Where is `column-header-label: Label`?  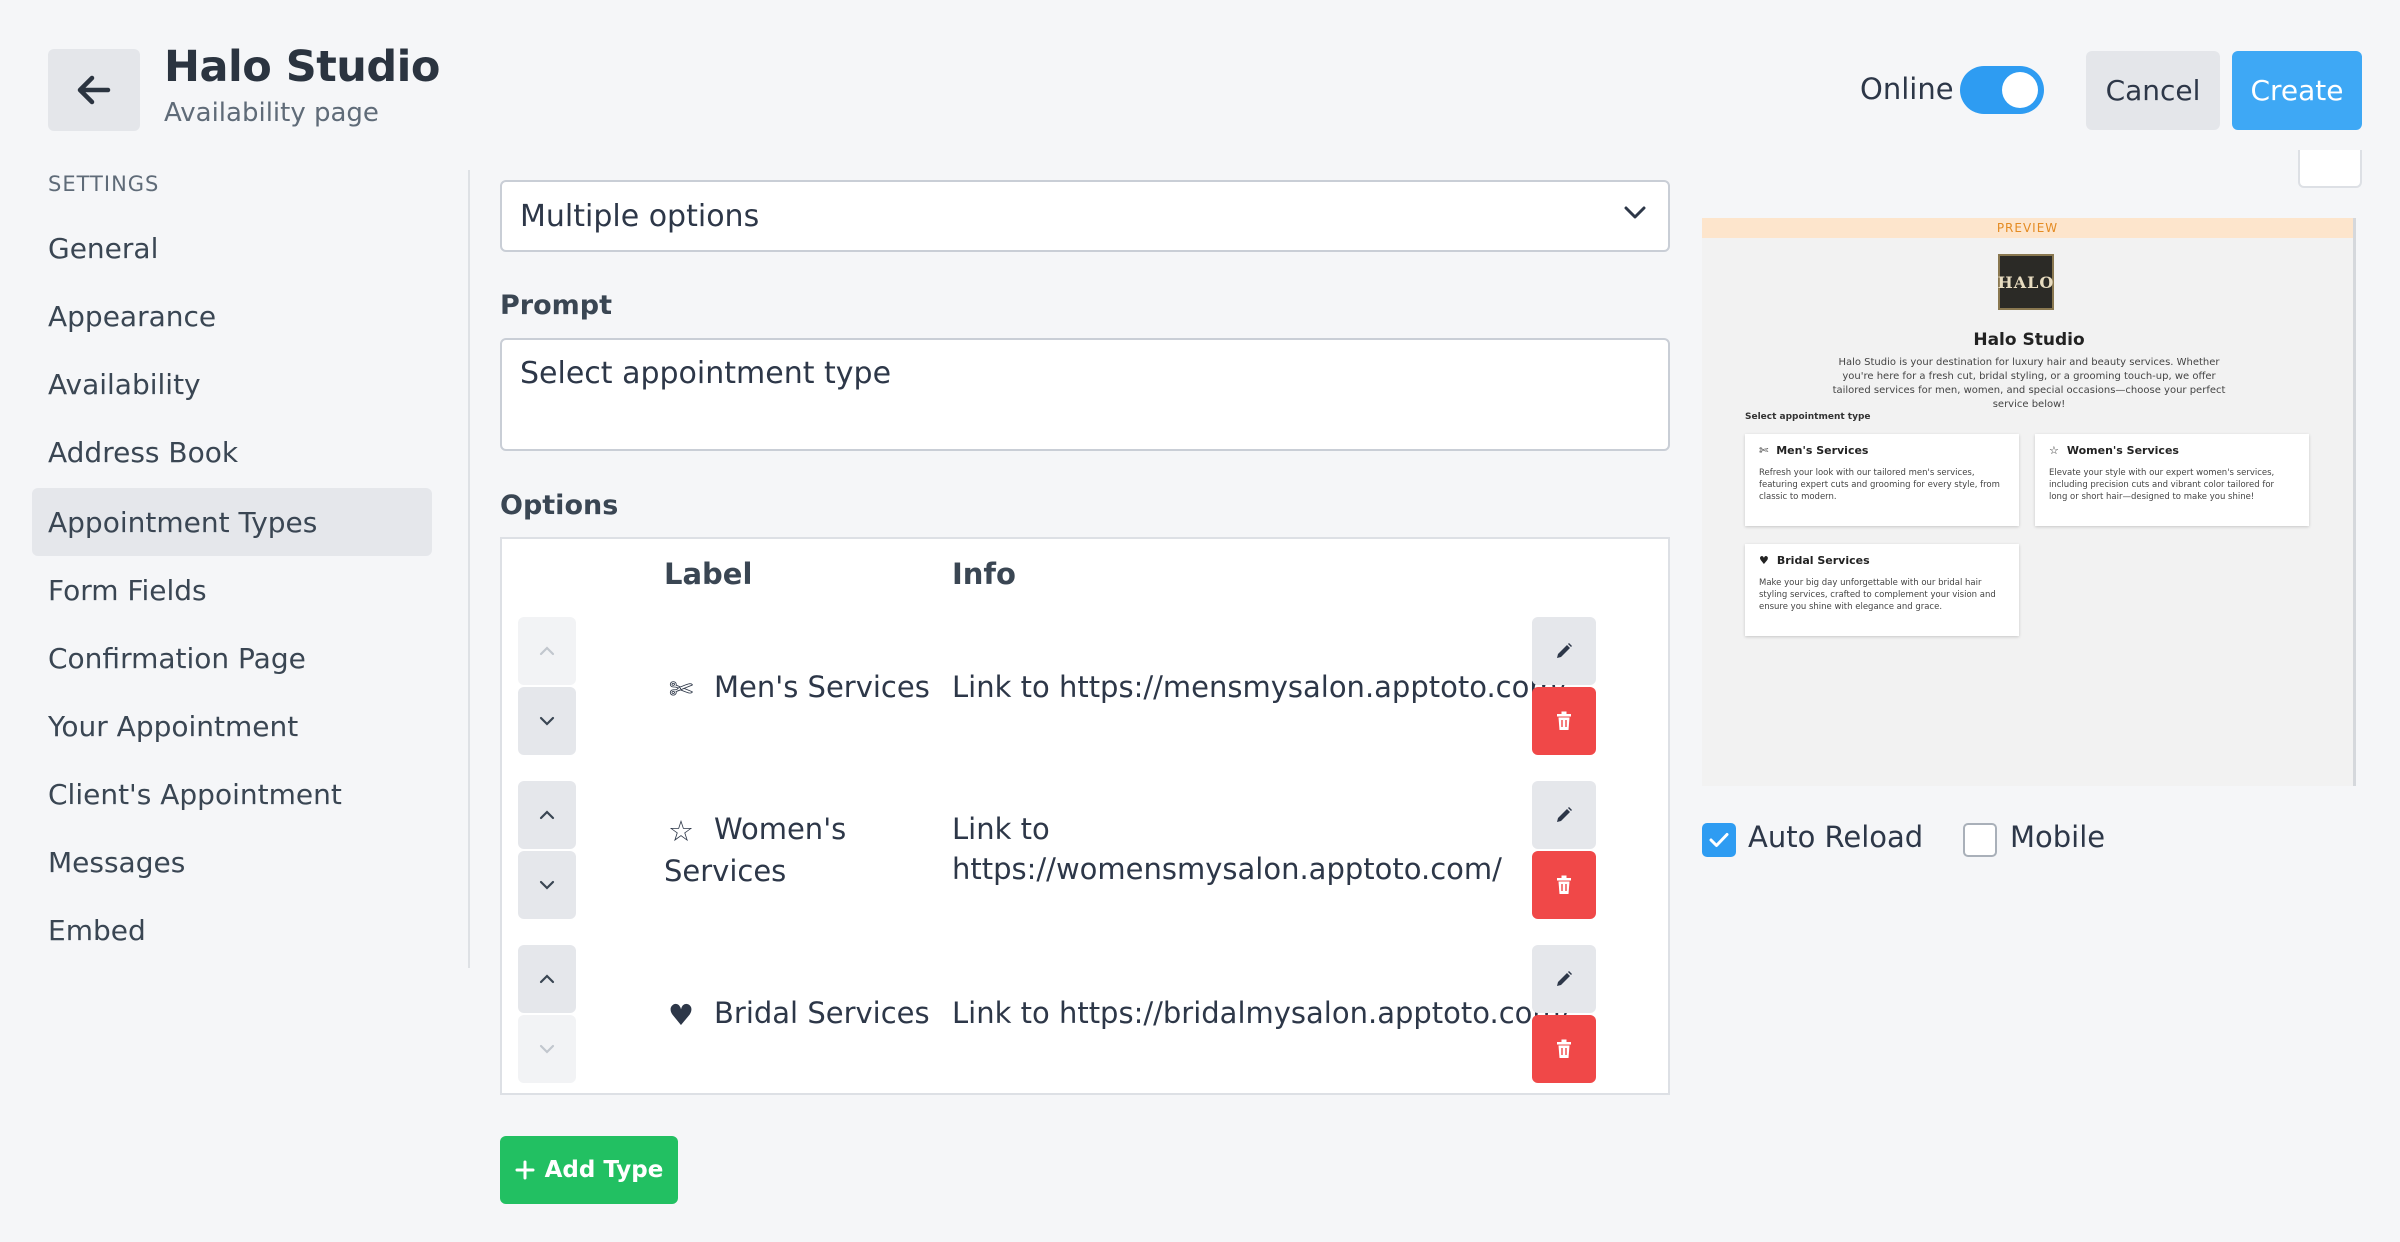
column-header-label: Label is located at coordinates (708, 574).